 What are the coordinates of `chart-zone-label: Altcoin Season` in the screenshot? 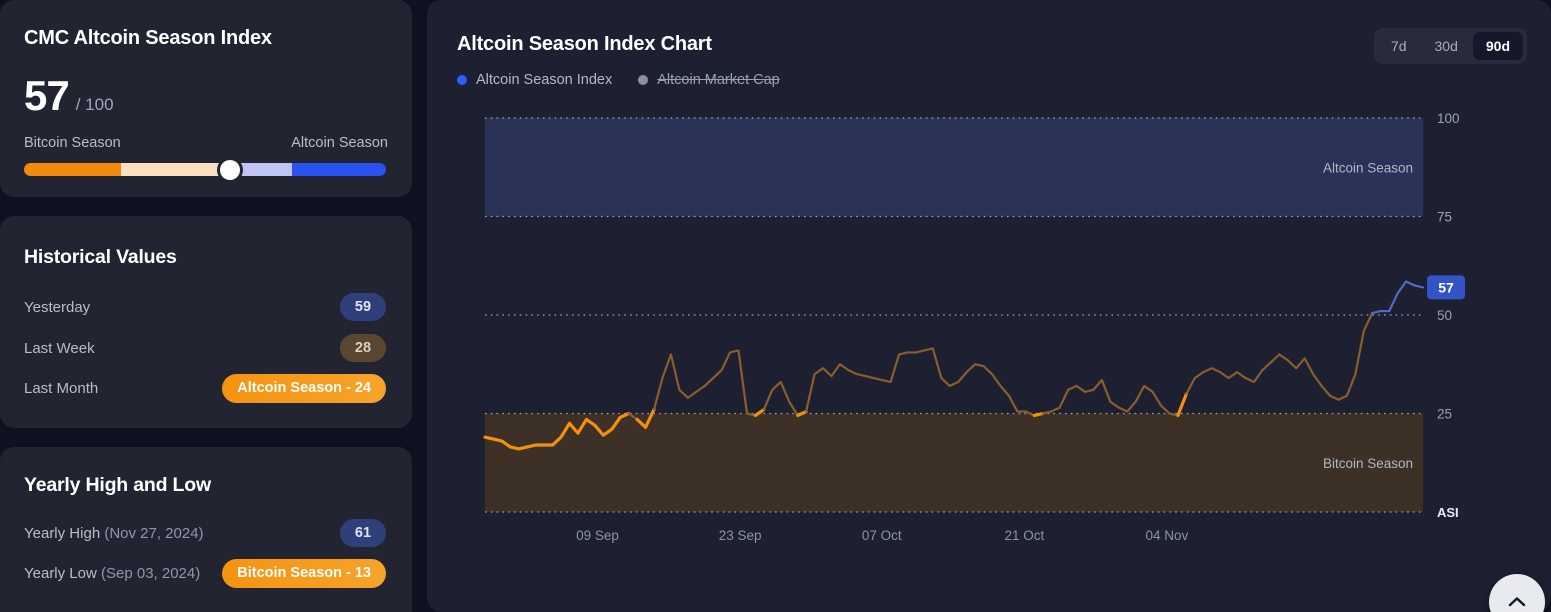 It's located at (1368, 167).